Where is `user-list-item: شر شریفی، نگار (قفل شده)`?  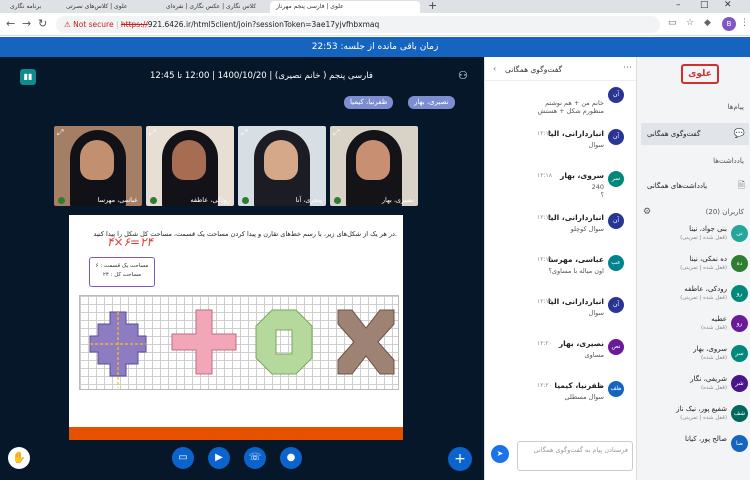
user-list-item: شر شریفی، نگار (قفل شده) is located at coordinates (693, 387).